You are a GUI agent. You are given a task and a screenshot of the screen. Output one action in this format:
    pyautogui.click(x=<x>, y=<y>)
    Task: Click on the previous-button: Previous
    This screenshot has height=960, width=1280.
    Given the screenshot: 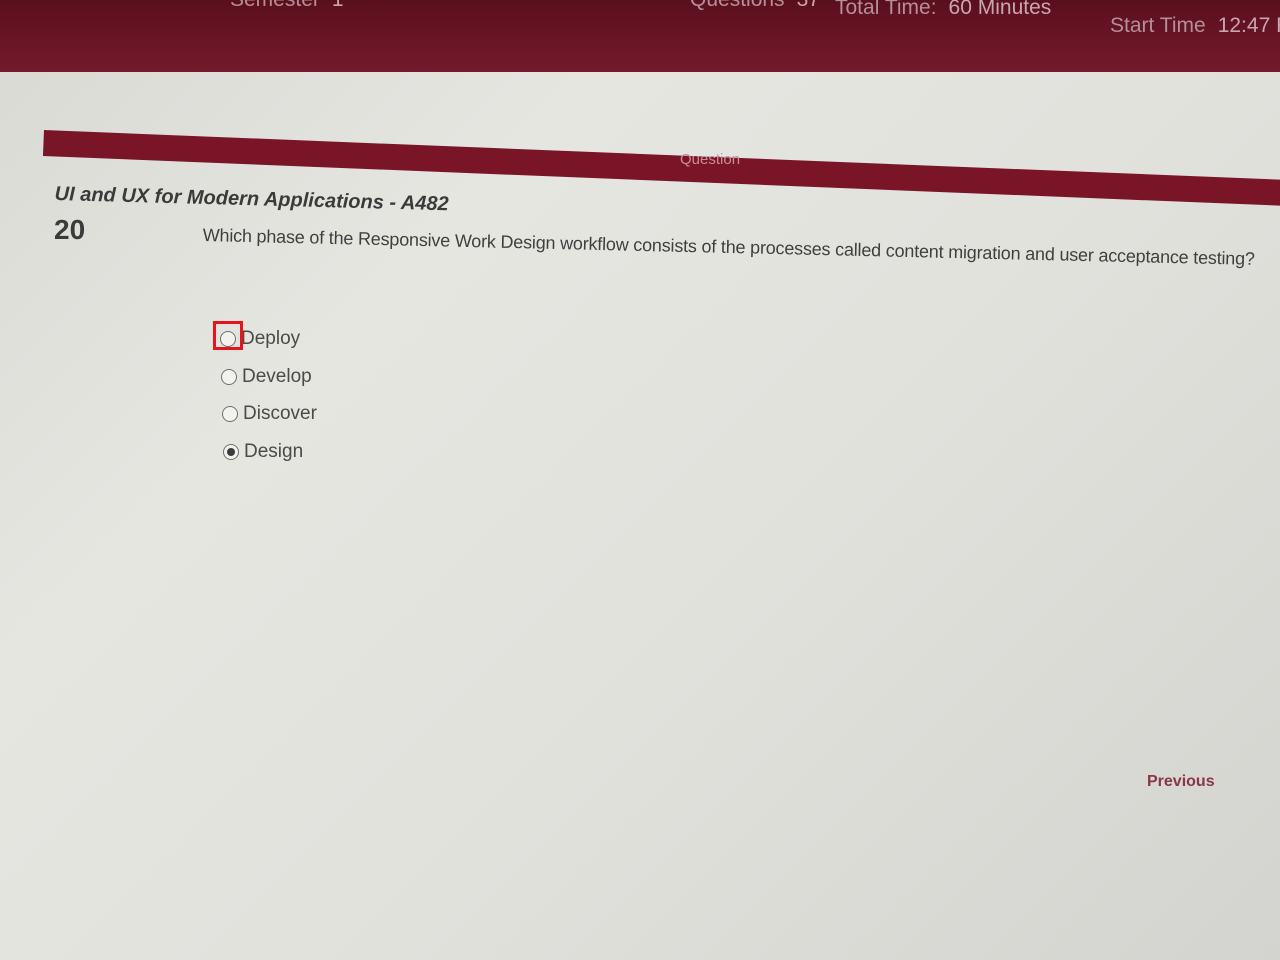 What is the action you would take?
    pyautogui.click(x=1181, y=782)
    